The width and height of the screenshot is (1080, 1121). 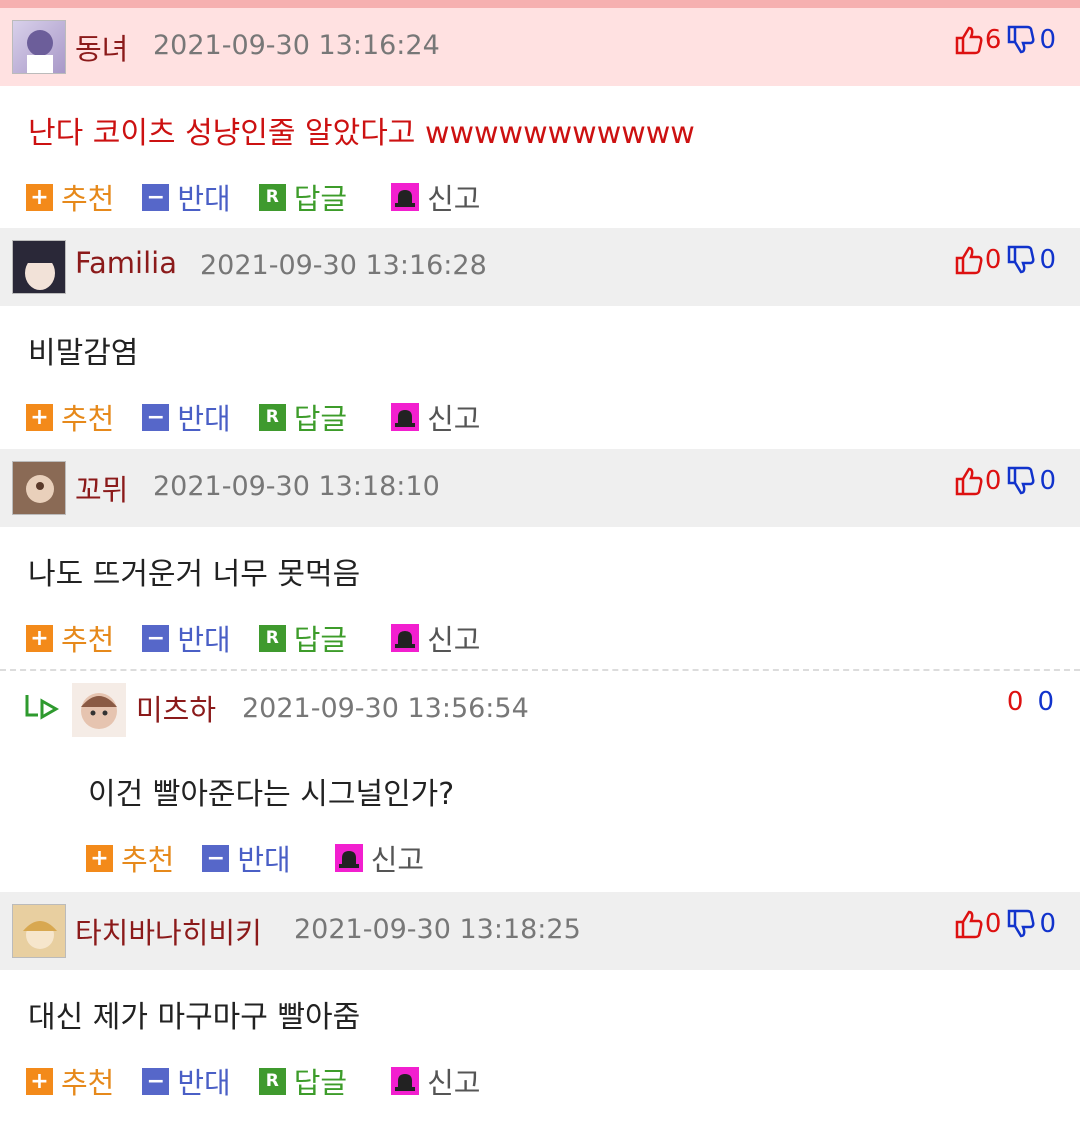 What do you see at coordinates (271, 794) in the screenshot?
I see `comment-text: 이건 빨아준다는 시그널인가?` at bounding box center [271, 794].